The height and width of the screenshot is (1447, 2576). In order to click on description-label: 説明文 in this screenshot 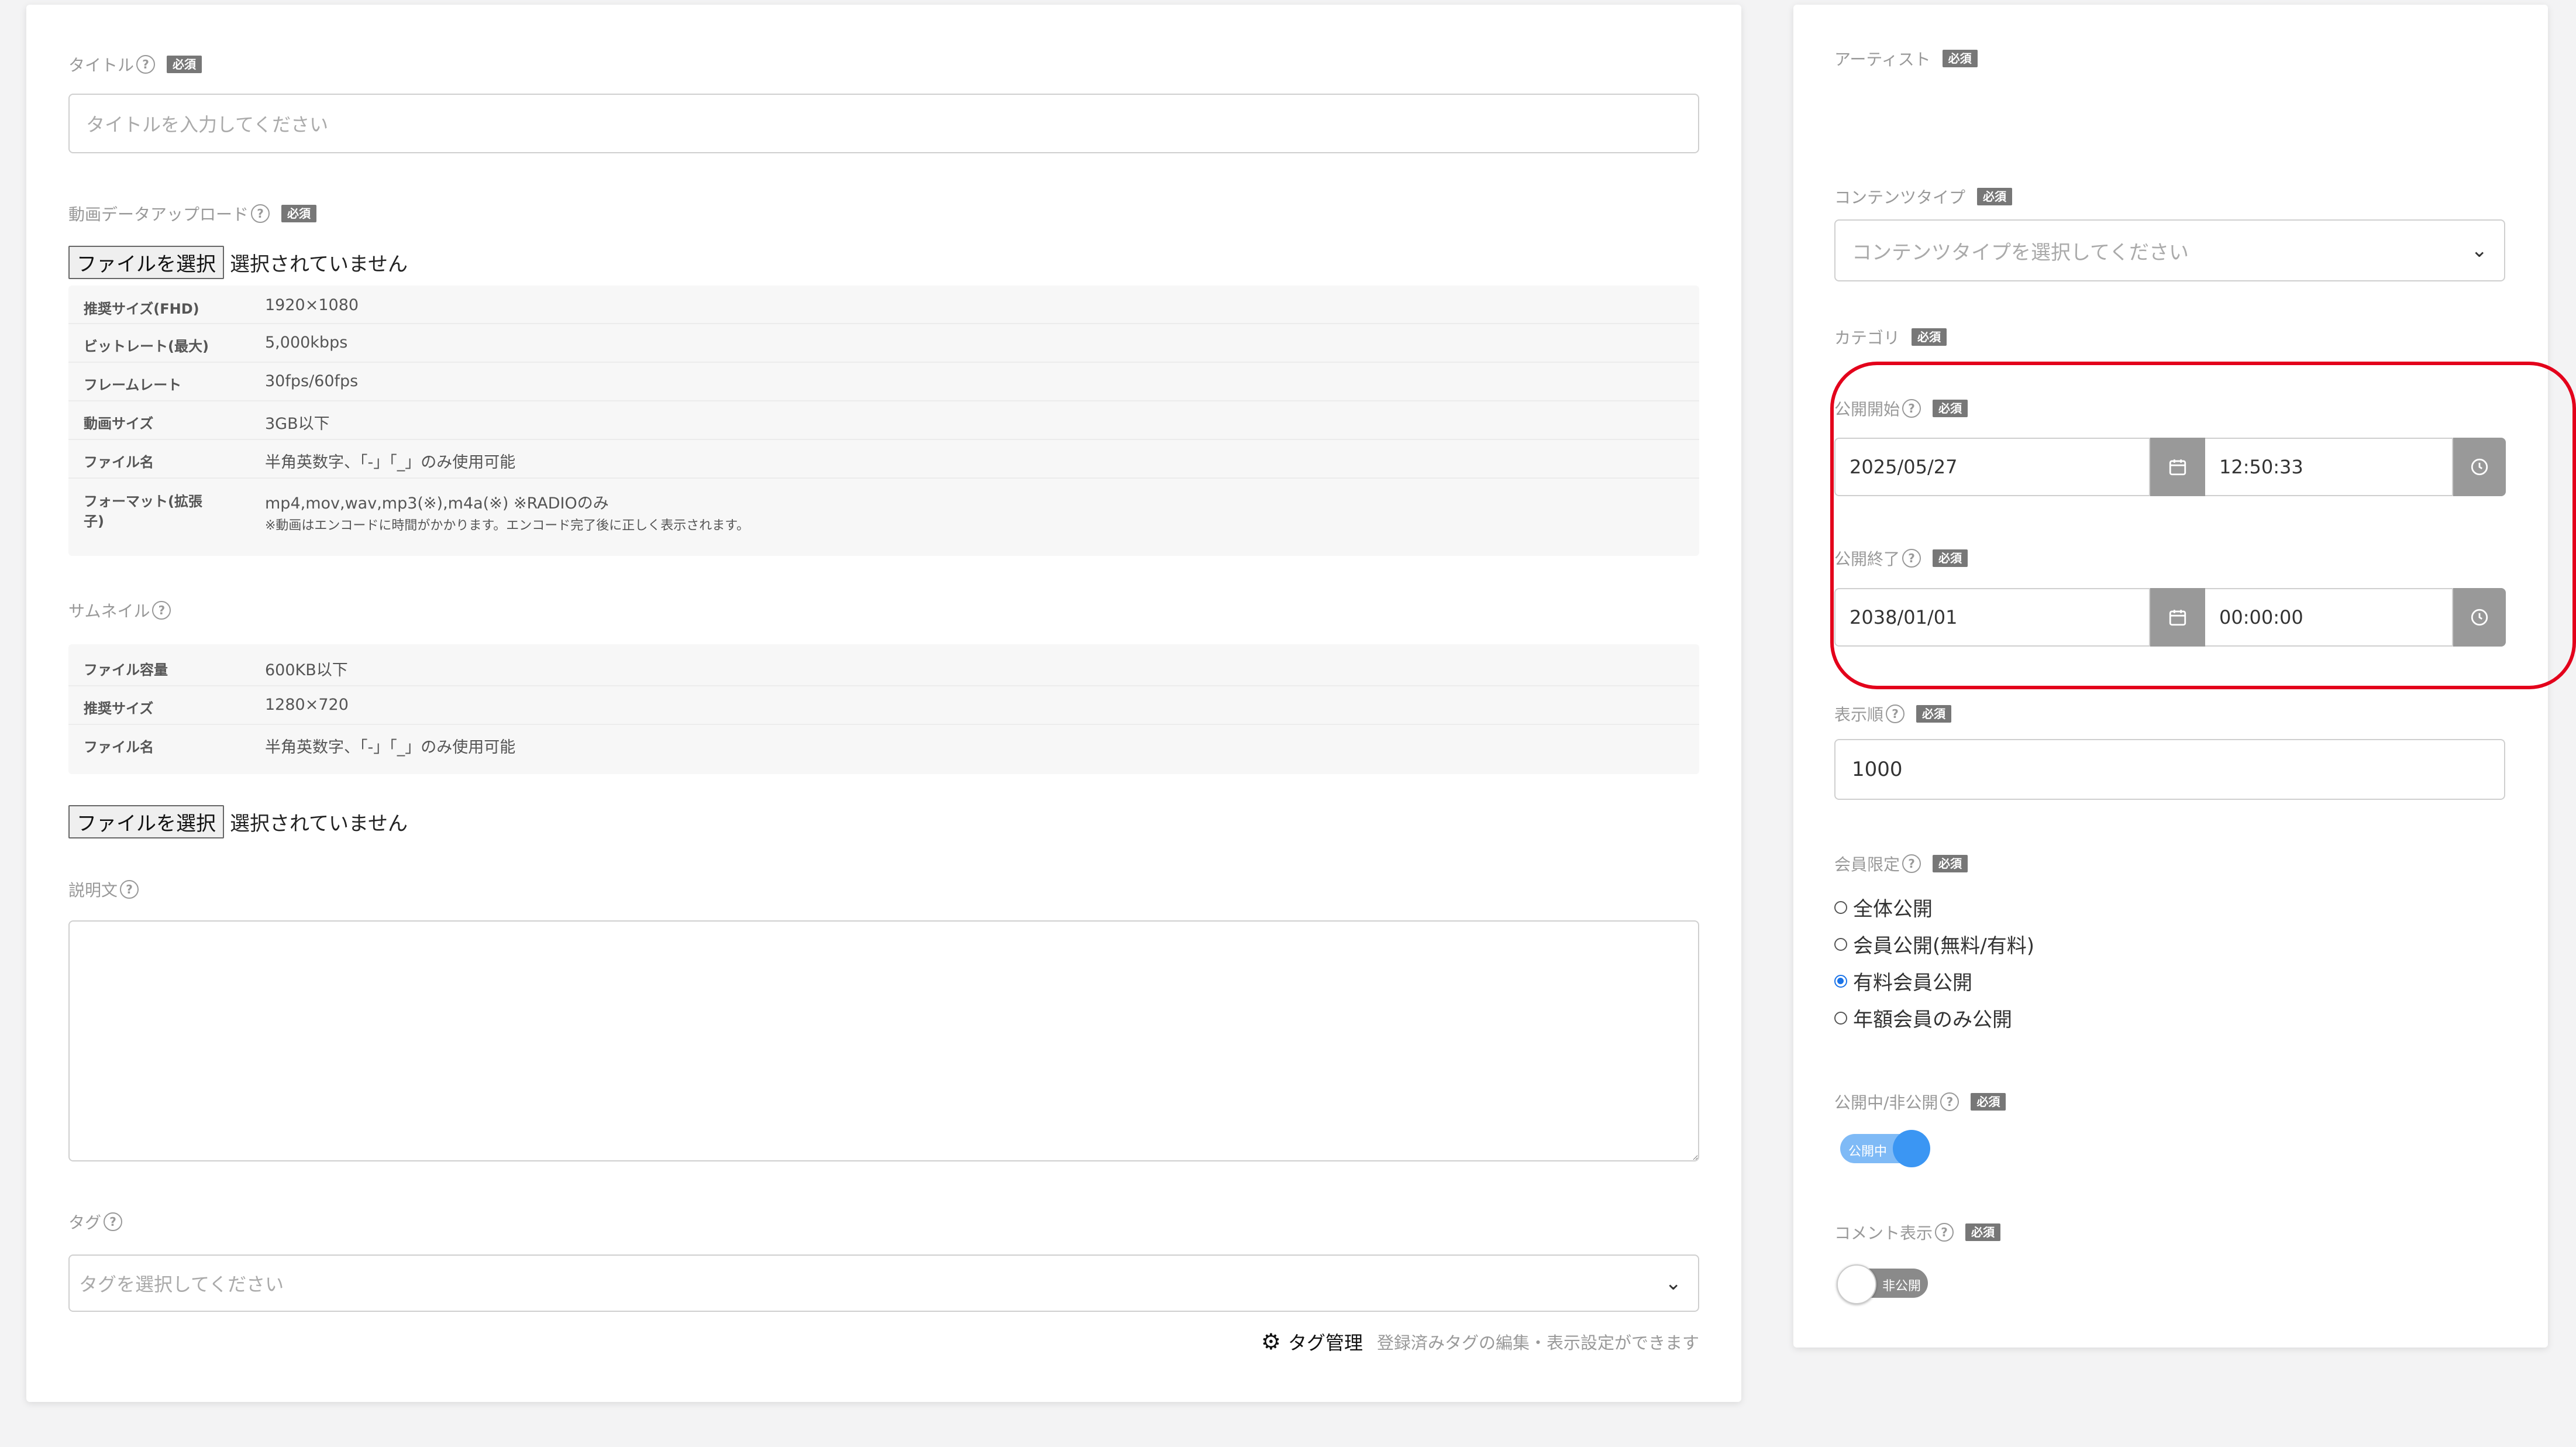, I will do `click(93, 890)`.